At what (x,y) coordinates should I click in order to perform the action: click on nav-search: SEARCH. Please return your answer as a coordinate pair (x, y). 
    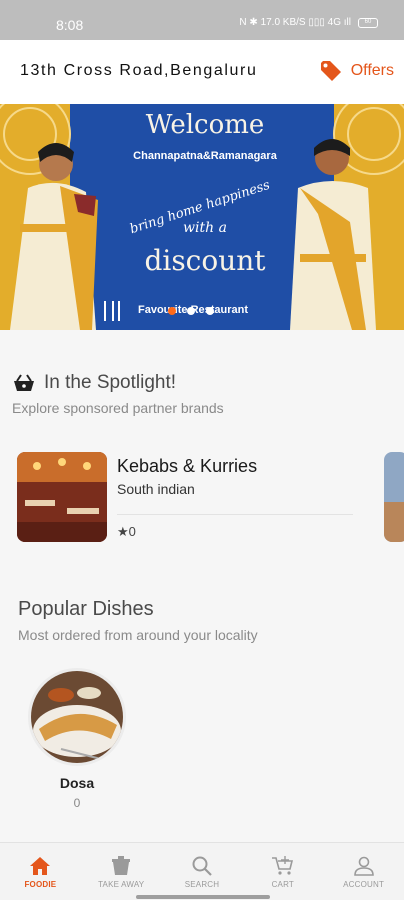
    Looking at the image, I should click on (202, 871).